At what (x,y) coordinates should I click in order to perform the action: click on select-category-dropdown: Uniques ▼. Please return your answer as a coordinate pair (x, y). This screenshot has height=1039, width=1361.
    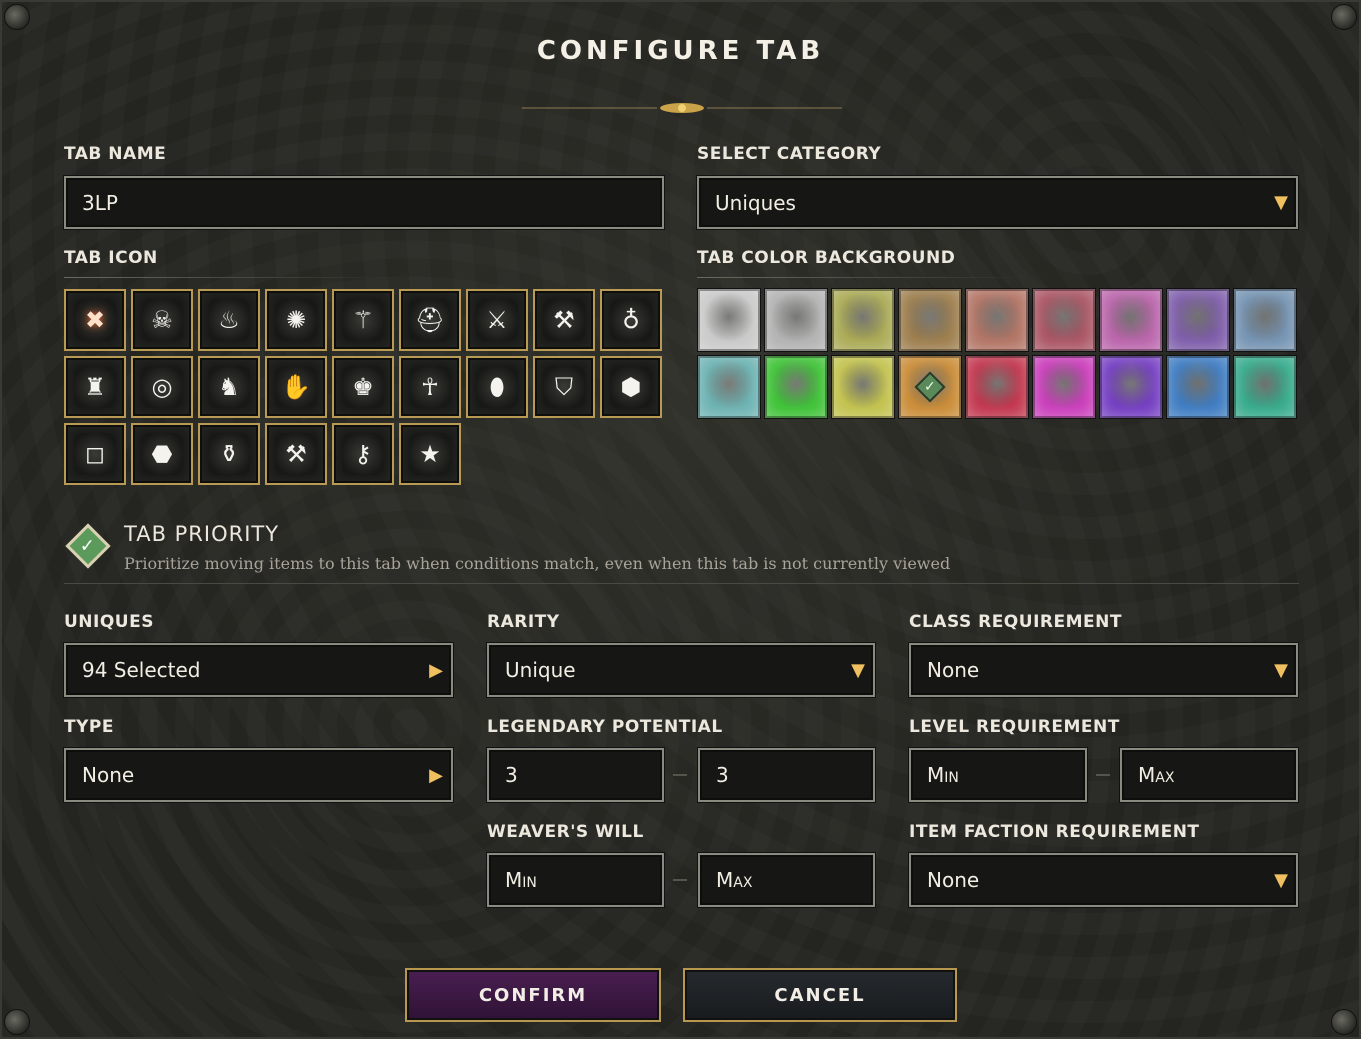
    Looking at the image, I should click on (997, 202).